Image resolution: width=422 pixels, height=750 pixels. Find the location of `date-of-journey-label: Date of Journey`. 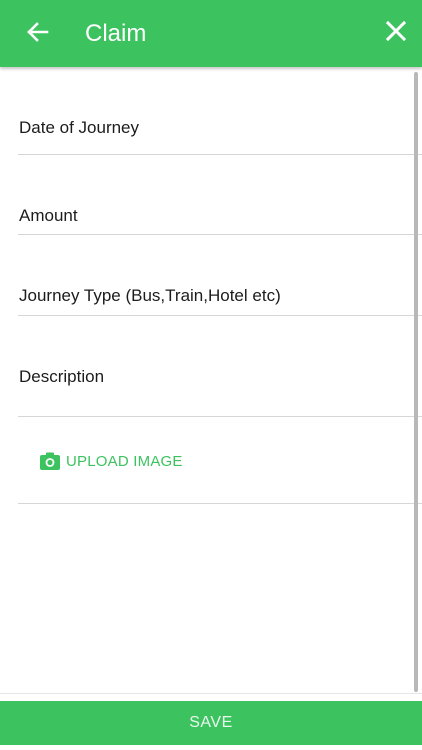

date-of-journey-label: Date of Journey is located at coordinates (79, 127).